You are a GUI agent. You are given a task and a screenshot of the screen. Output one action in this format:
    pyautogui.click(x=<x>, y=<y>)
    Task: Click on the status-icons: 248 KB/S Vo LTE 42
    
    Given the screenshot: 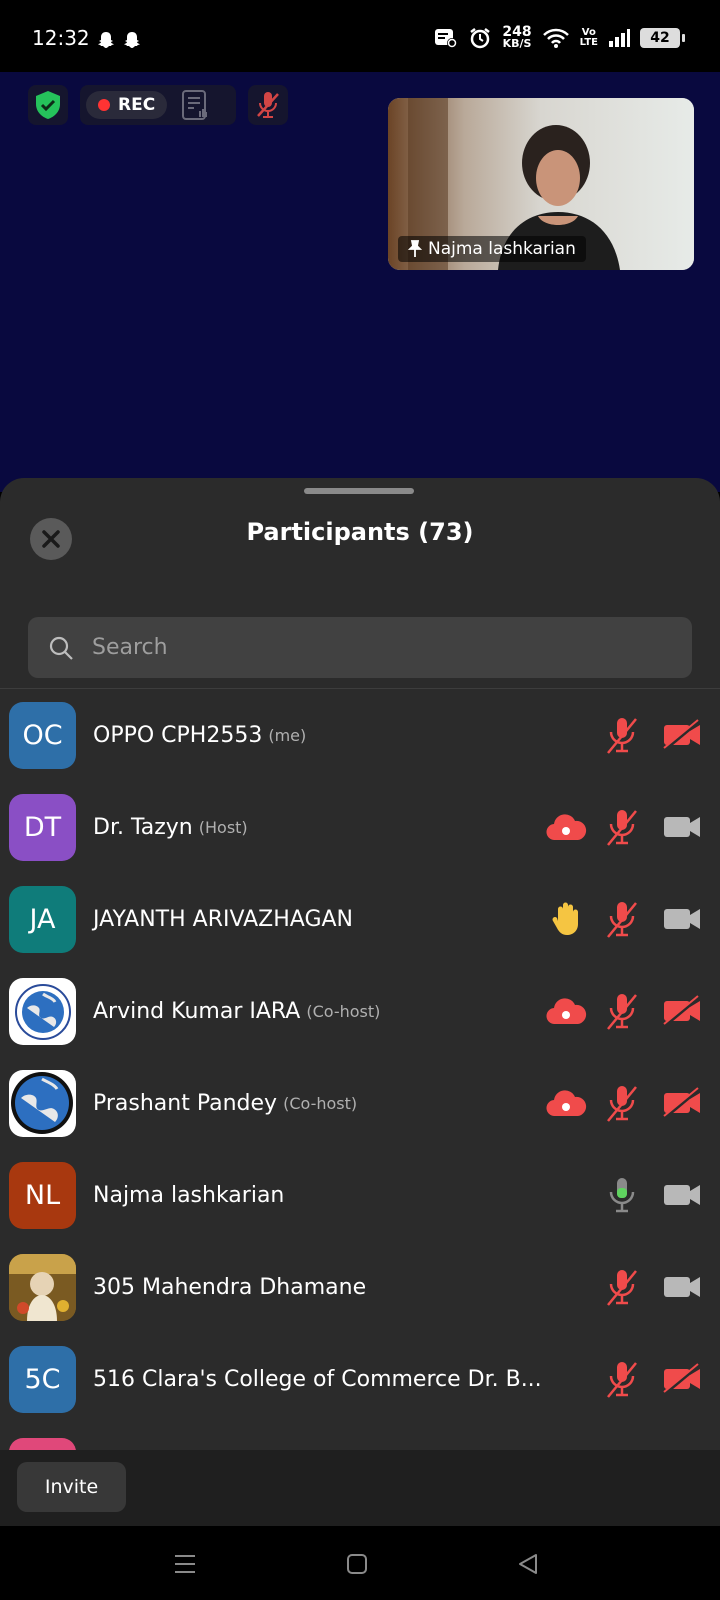 What is the action you would take?
    pyautogui.click(x=559, y=38)
    